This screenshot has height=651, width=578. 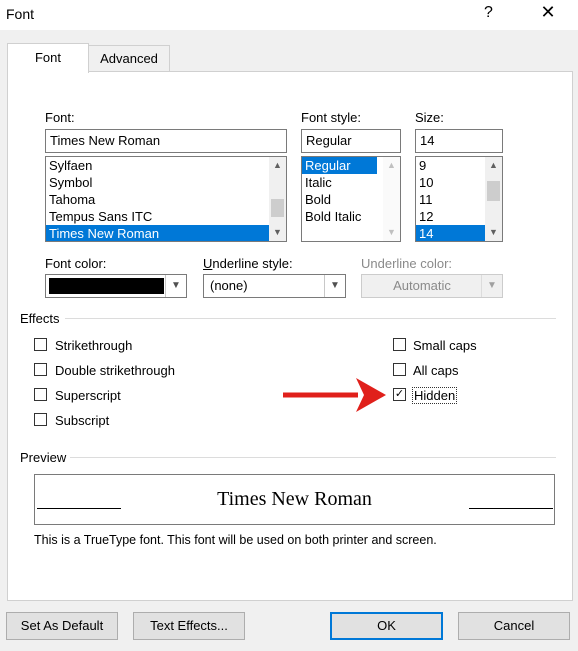 I want to click on checkmark-icon: ✓, so click(x=399, y=394).